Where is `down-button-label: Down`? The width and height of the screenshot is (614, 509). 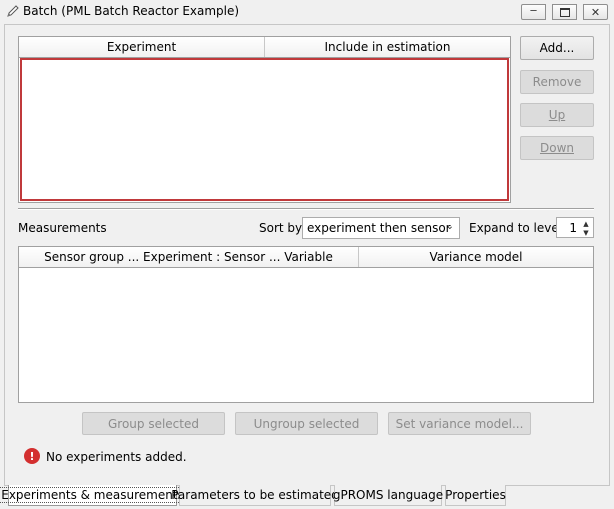
down-button-label: Down is located at coordinates (556, 148).